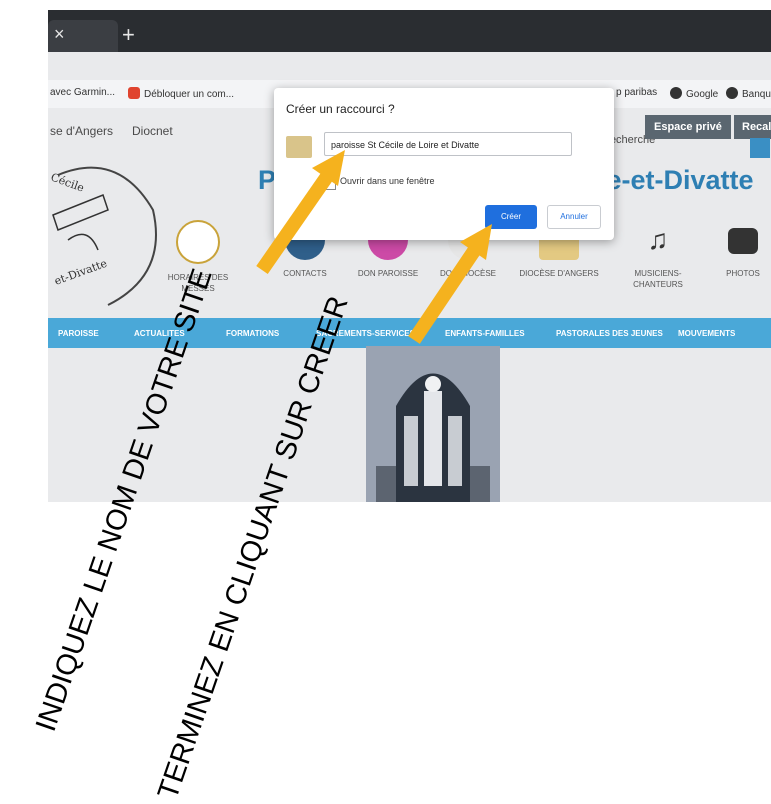 The image size is (771, 804). I want to click on arrow-to-name-field, so click(300, 212).